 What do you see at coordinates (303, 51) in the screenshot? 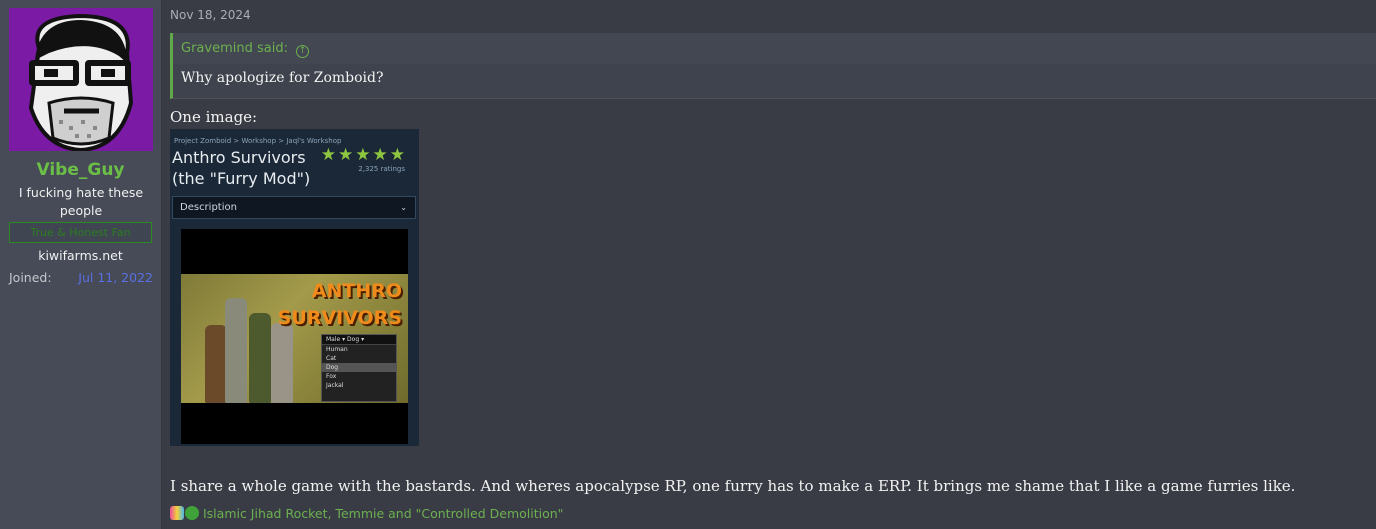
I see `arrow-up-icon: ↑` at bounding box center [303, 51].